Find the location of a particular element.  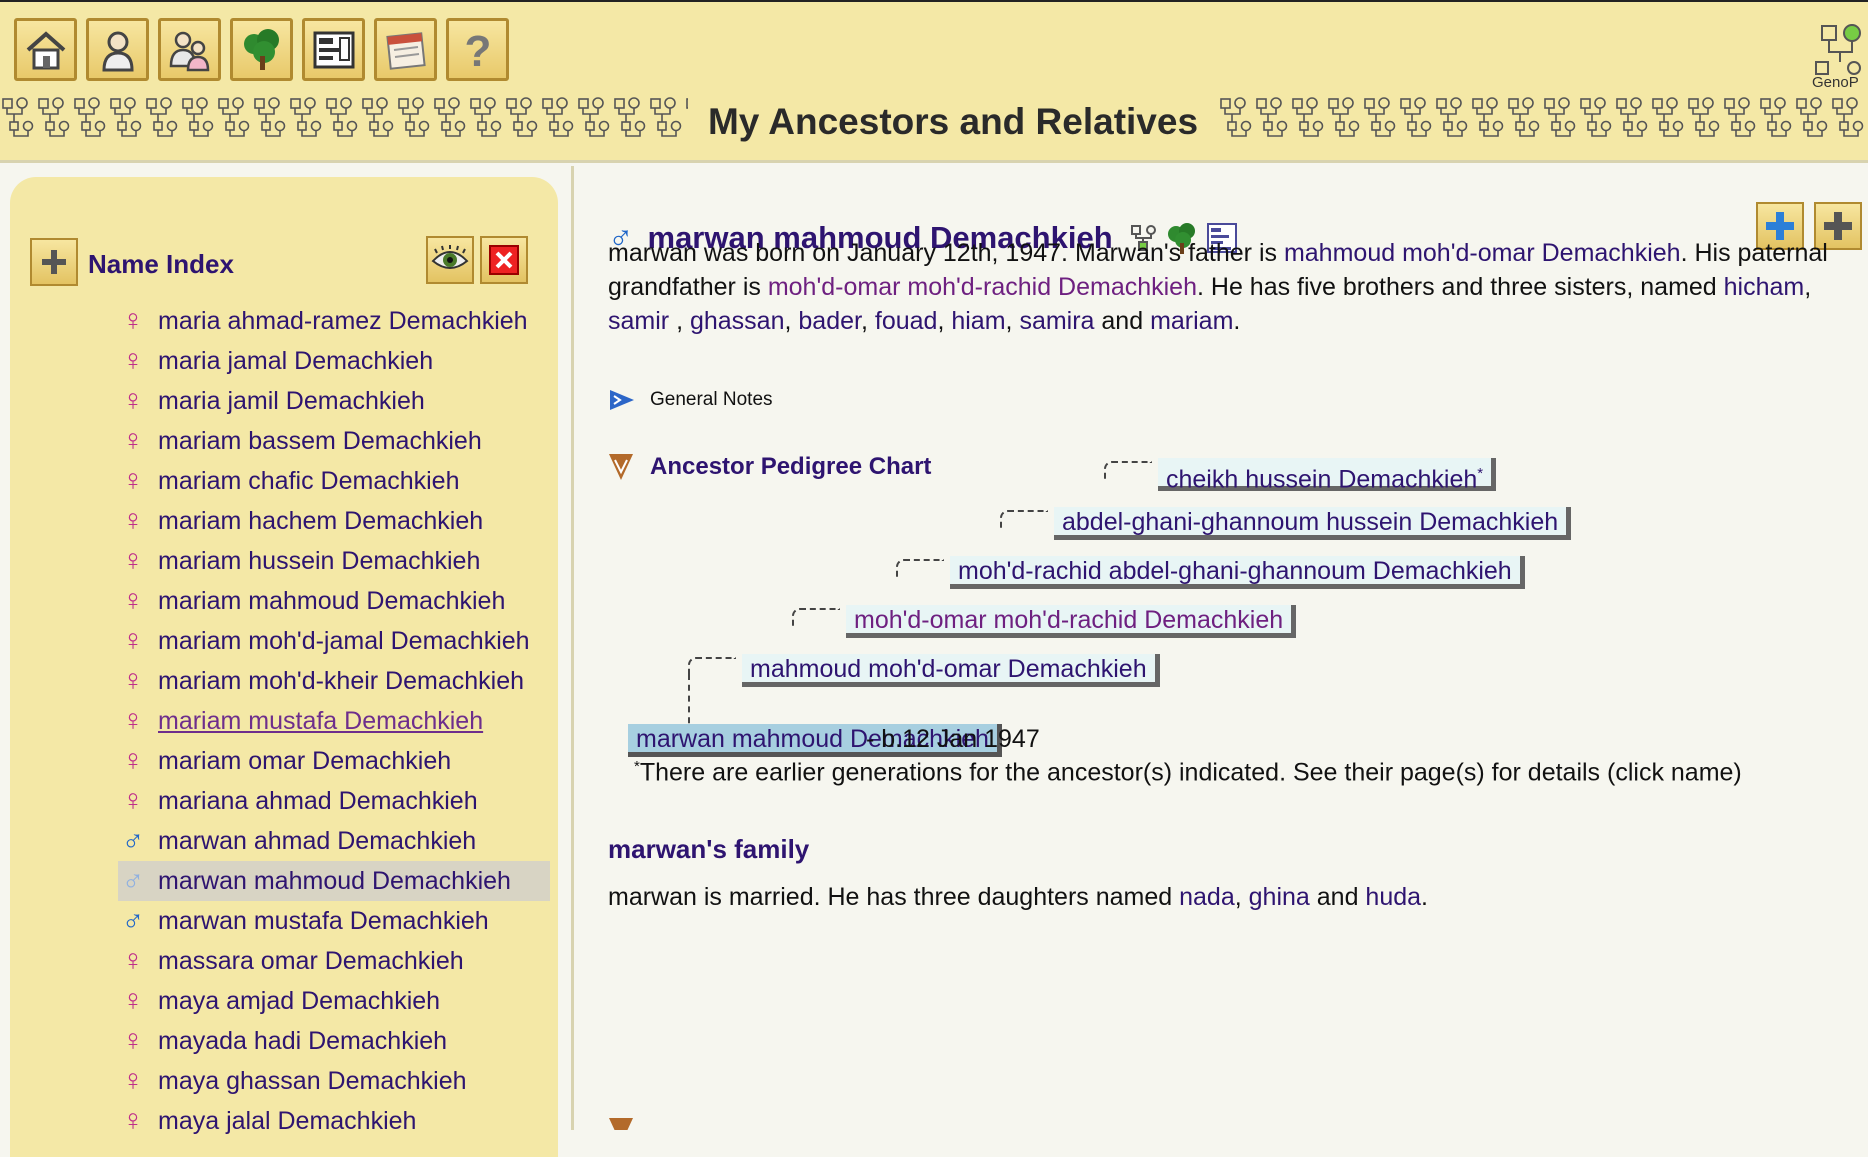

name-index-item: ♀ mariam omar Demachkieh is located at coordinates (334, 761).